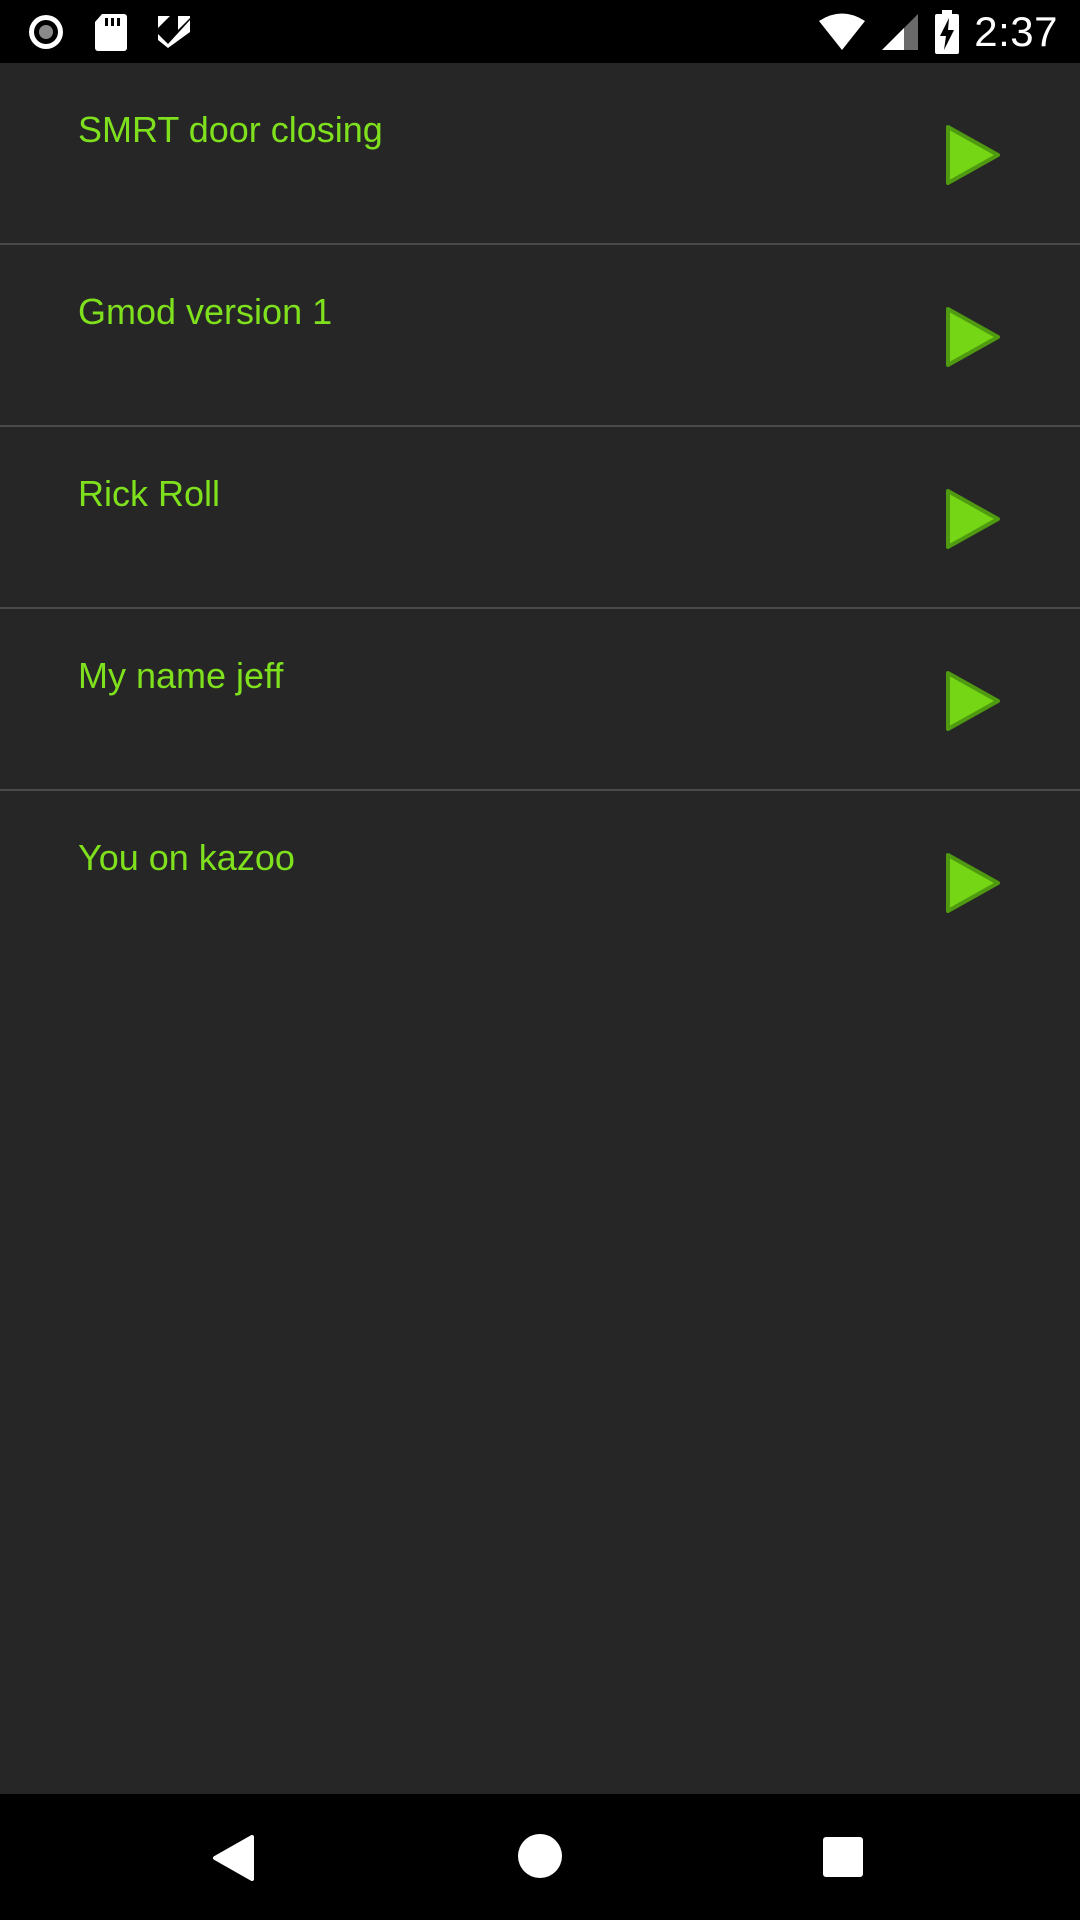 The height and width of the screenshot is (1920, 1080). I want to click on back-icon, so click(234, 1858).